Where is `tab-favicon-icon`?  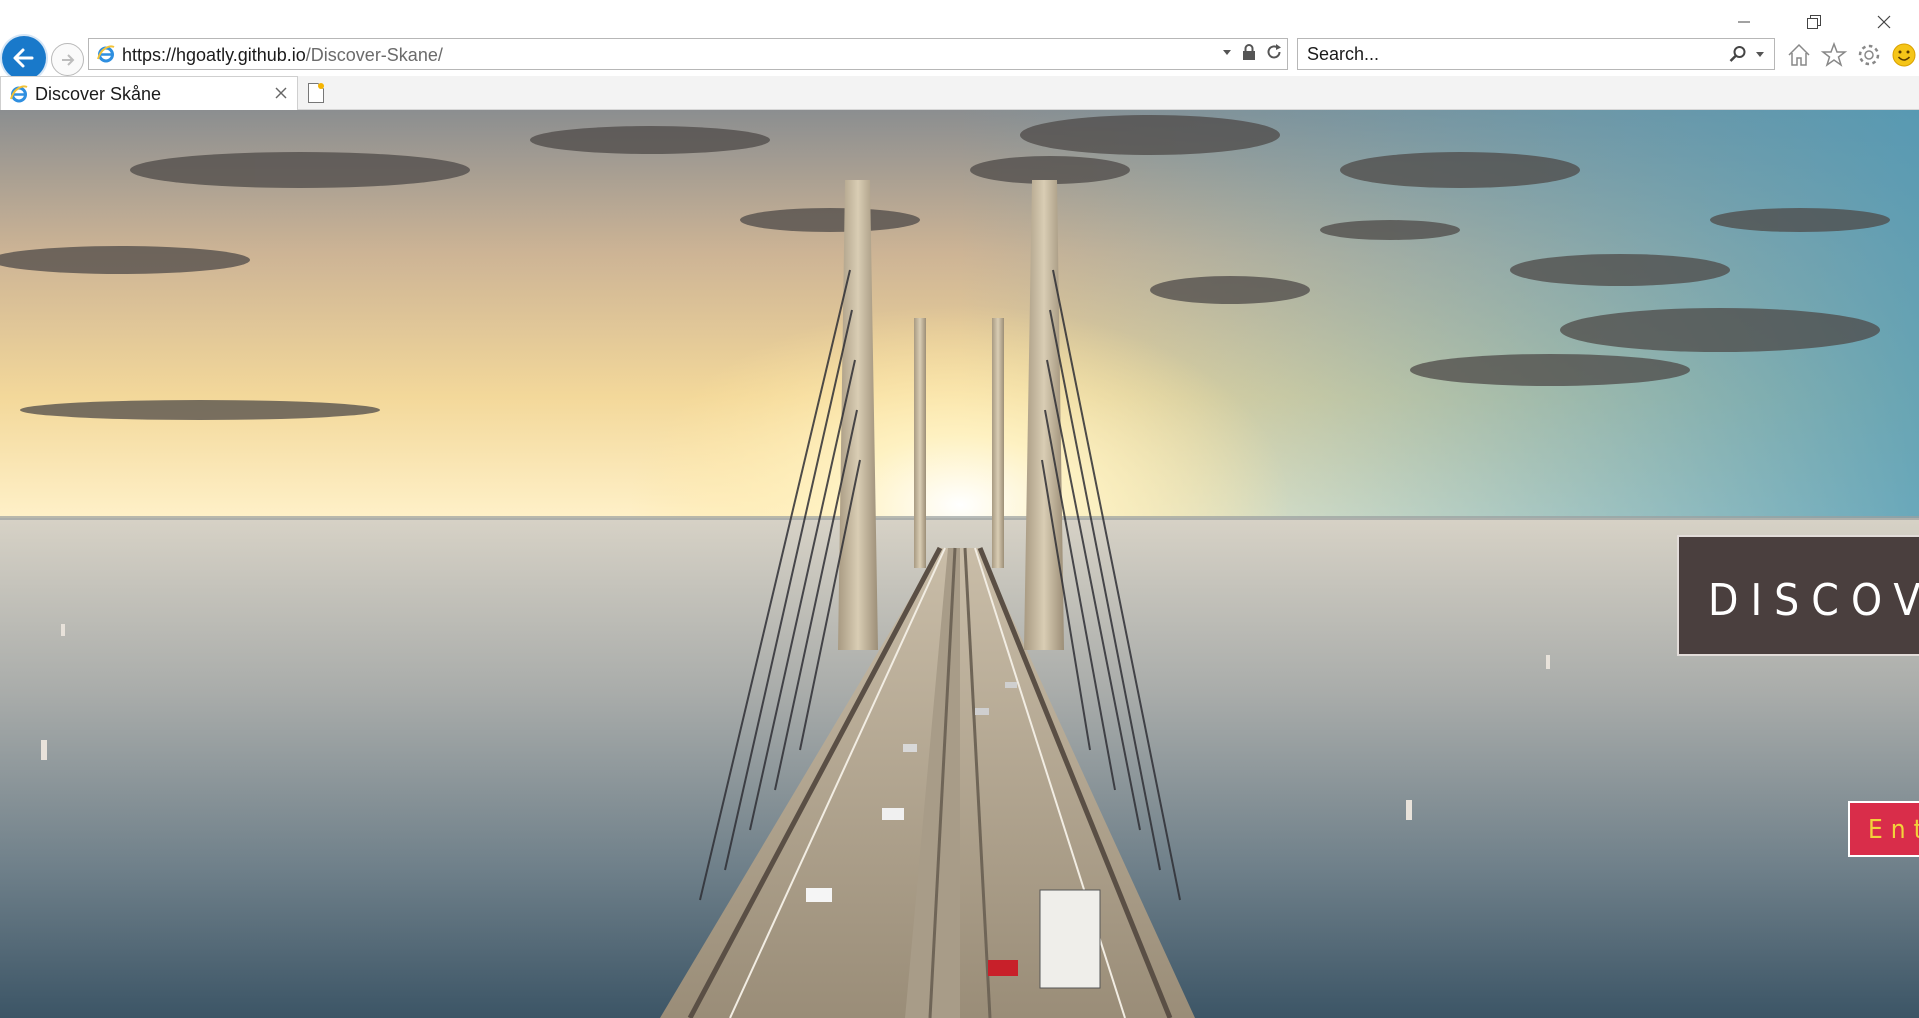
tab-favicon-icon is located at coordinates (19, 94).